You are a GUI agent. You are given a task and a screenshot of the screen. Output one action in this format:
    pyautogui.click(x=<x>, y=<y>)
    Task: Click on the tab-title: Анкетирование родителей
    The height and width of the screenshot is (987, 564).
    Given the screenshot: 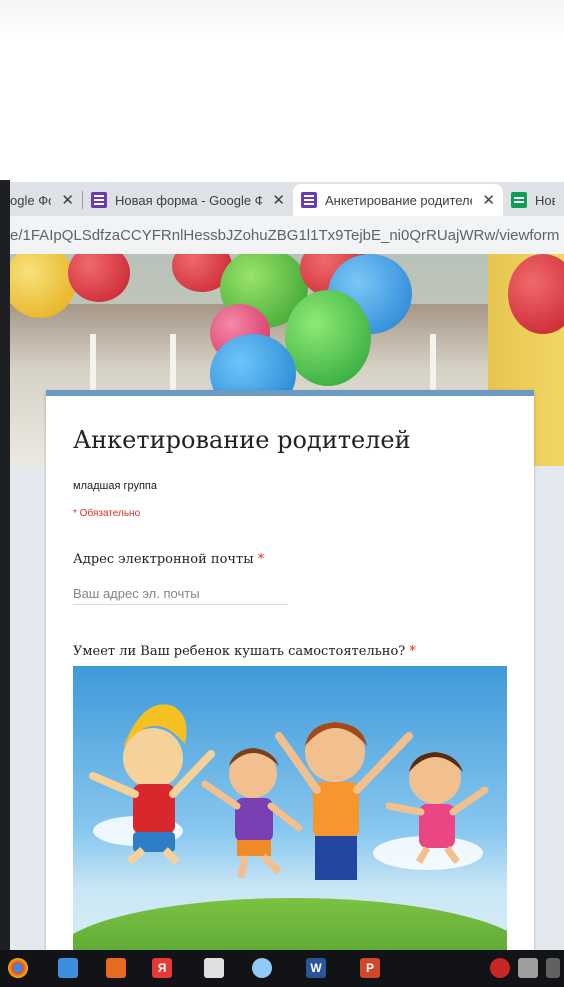 What is the action you would take?
    pyautogui.click(x=399, y=200)
    